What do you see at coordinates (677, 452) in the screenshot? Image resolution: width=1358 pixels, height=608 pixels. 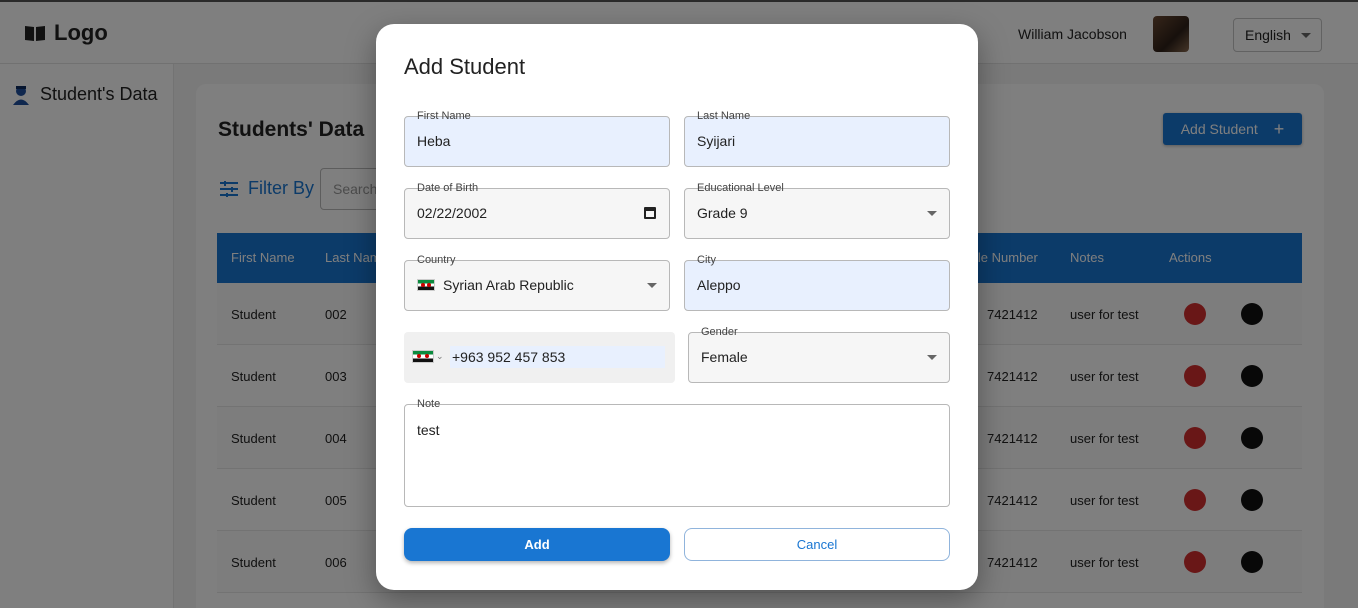 I see `note-field: Note test` at bounding box center [677, 452].